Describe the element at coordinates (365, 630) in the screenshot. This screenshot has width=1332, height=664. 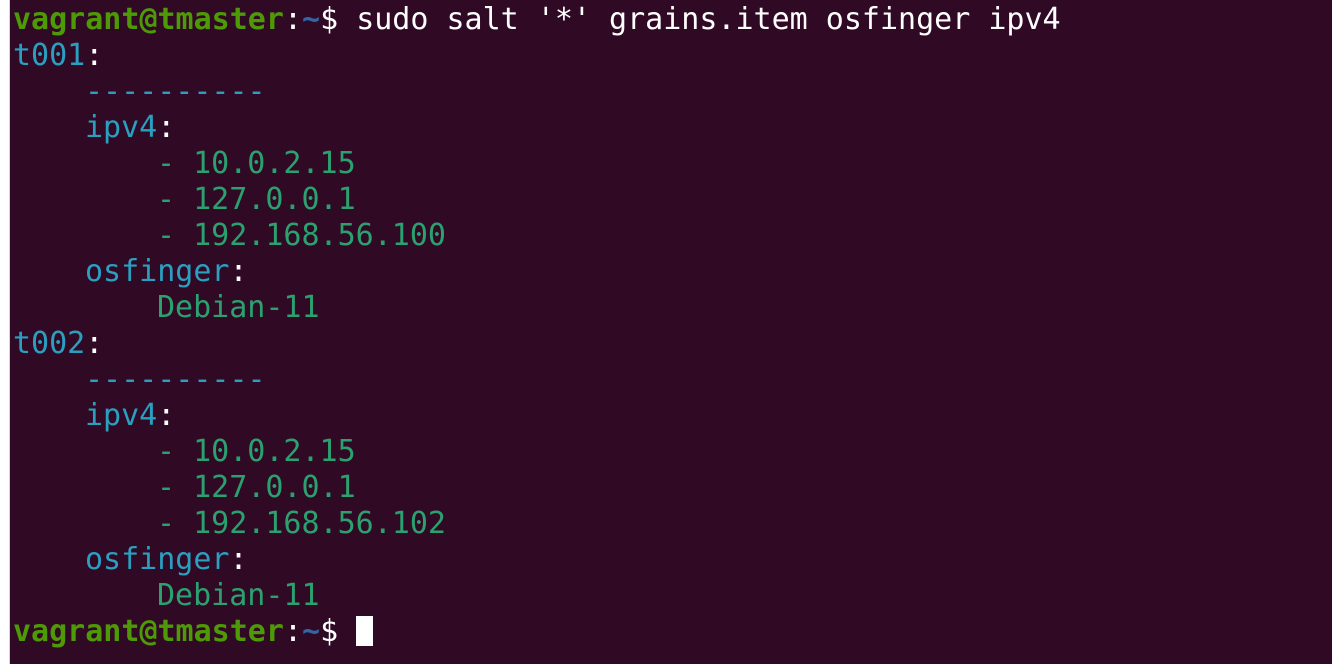
I see `text-cursor` at that location.